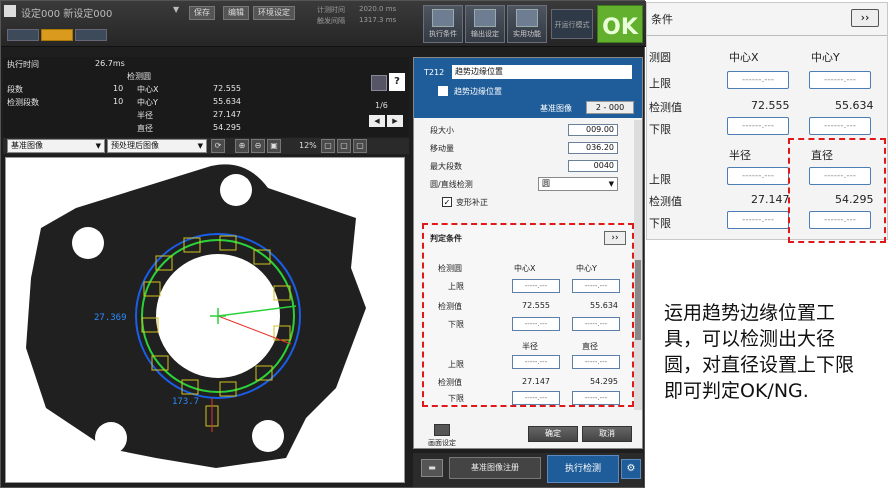 The width and height of the screenshot is (890, 488). I want to click on diameter-label: 直径, so click(145, 128).